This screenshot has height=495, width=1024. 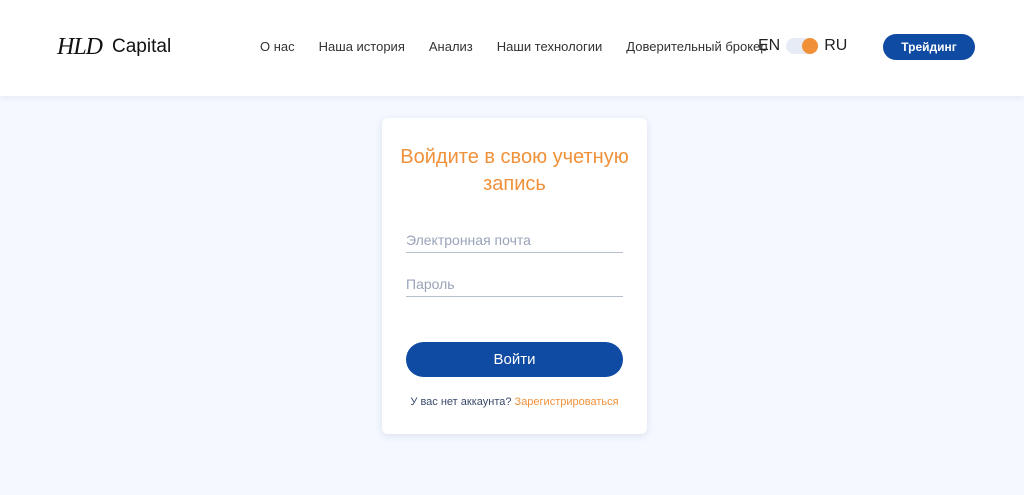 What do you see at coordinates (514, 359) in the screenshot?
I see `login-button: Войти` at bounding box center [514, 359].